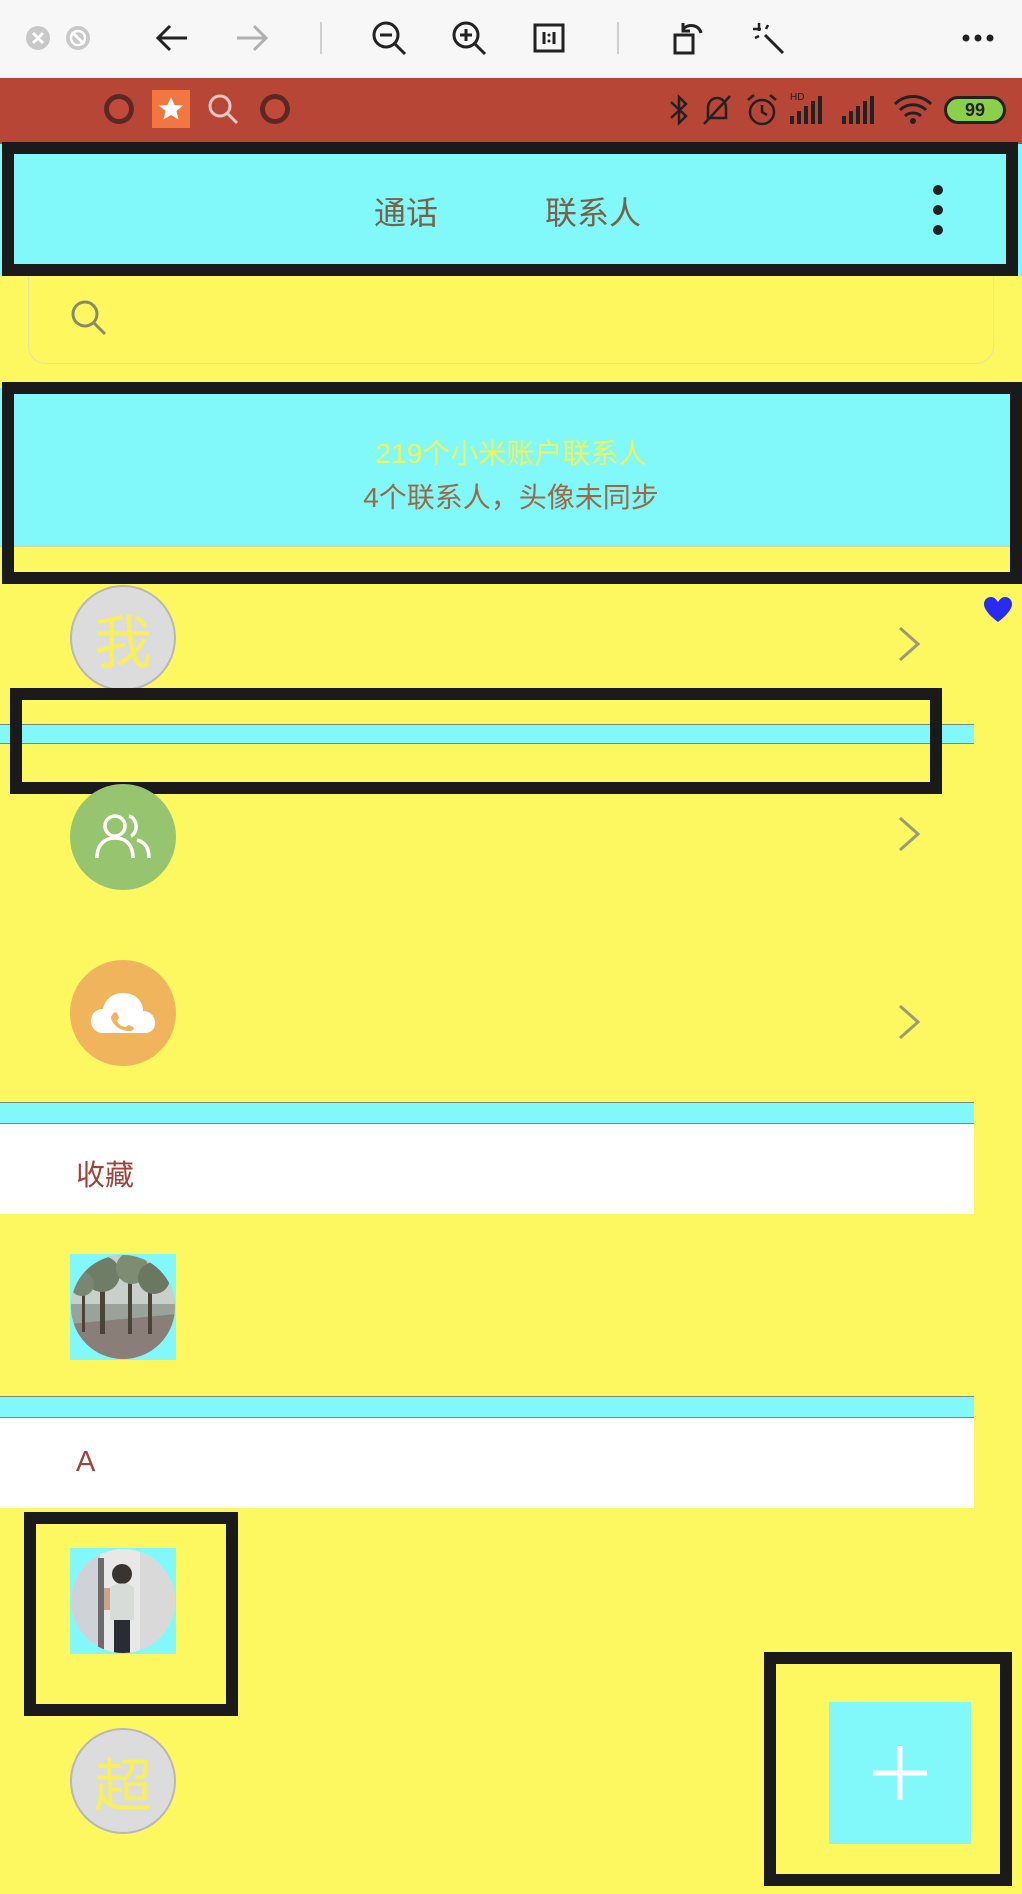  What do you see at coordinates (487, 837) in the screenshot?
I see `groups-row` at bounding box center [487, 837].